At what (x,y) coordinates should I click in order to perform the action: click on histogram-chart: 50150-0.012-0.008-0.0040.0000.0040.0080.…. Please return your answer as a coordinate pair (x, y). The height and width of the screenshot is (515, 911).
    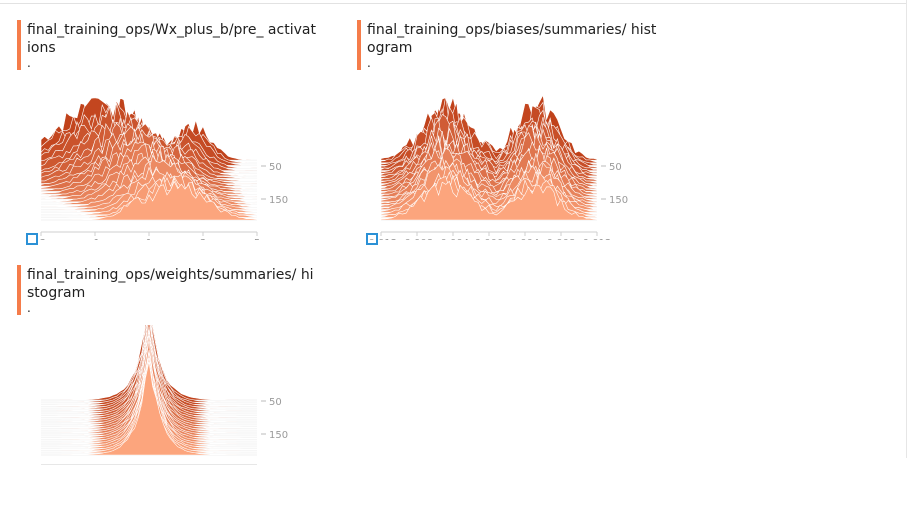
    Looking at the image, I should click on (496, 167).